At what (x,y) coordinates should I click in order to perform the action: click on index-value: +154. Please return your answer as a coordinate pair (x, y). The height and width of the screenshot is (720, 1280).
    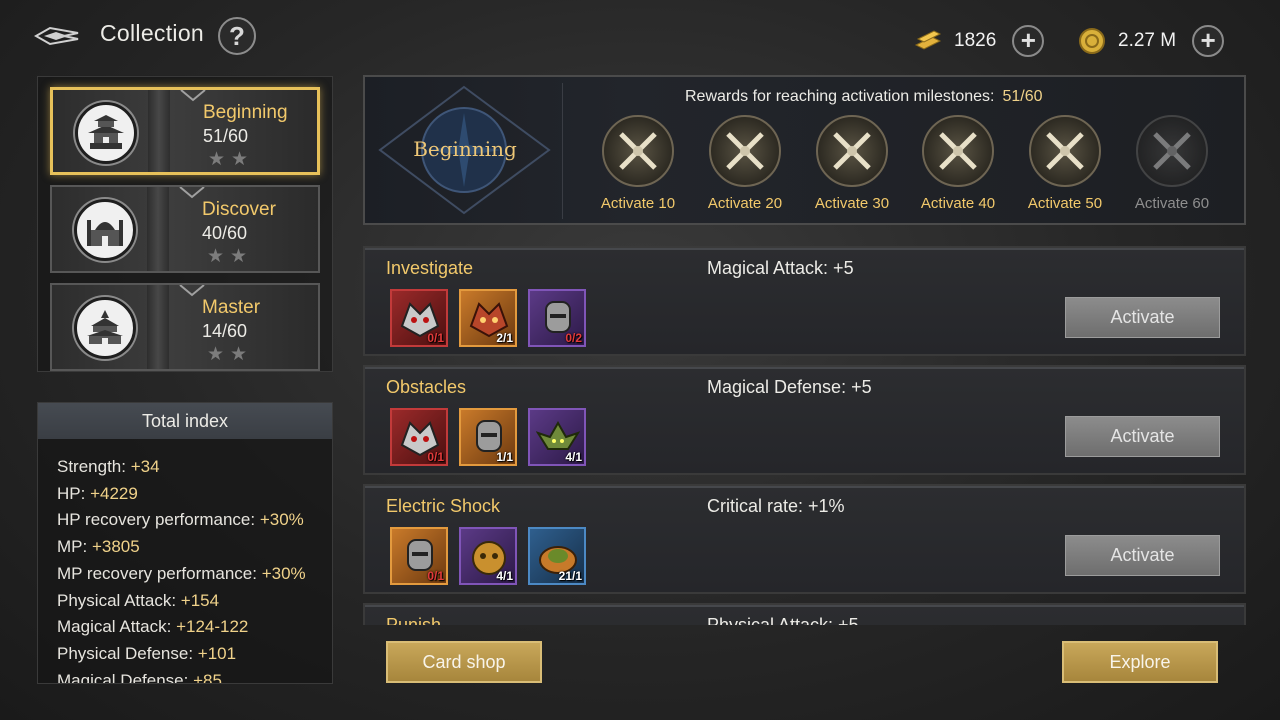
    Looking at the image, I should click on (200, 600).